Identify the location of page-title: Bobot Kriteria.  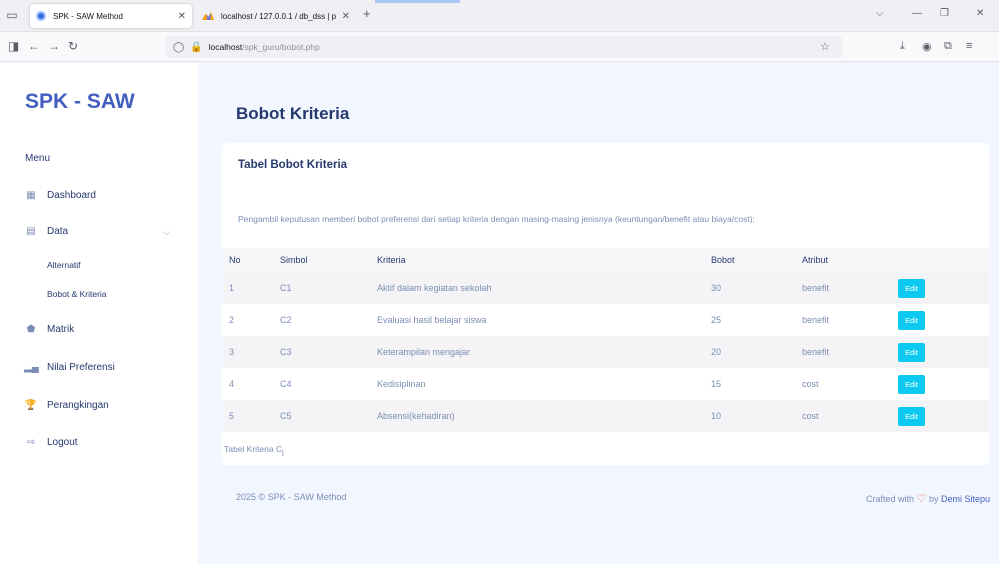
(293, 113).